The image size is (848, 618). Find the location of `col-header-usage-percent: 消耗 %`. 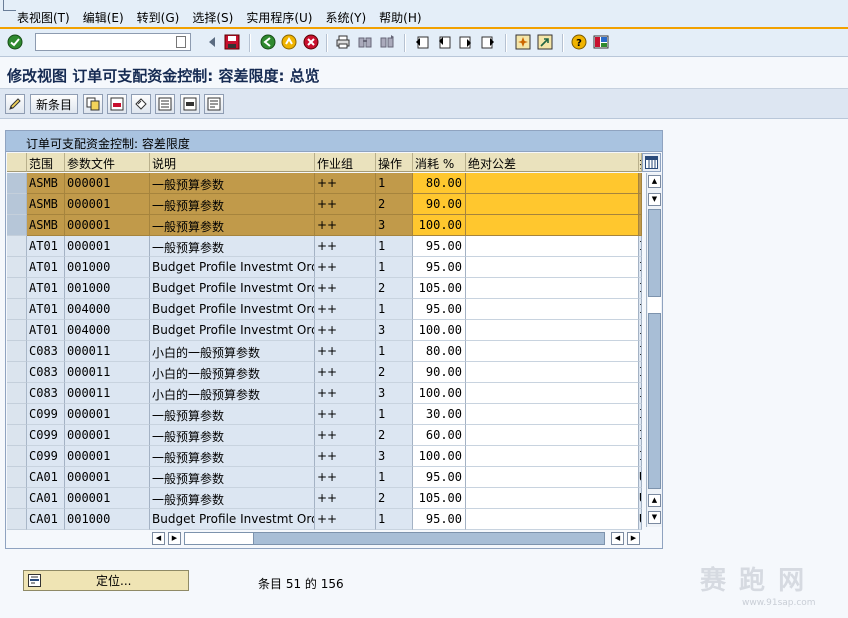

col-header-usage-percent: 消耗 % is located at coordinates (439, 162).